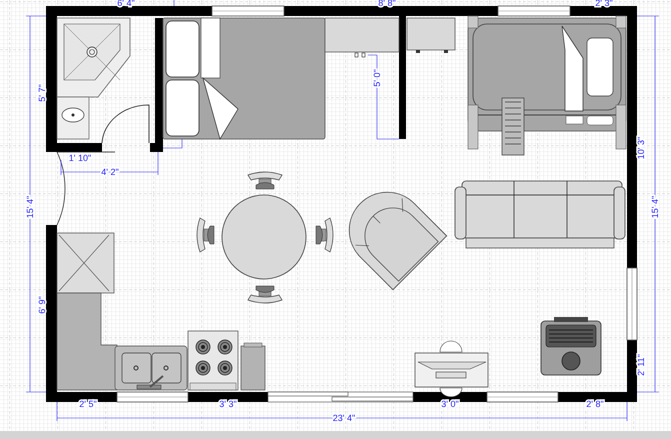 The width and height of the screenshot is (671, 439). What do you see at coordinates (641, 148) in the screenshot?
I see `dimension-label: 10' 3"` at bounding box center [641, 148].